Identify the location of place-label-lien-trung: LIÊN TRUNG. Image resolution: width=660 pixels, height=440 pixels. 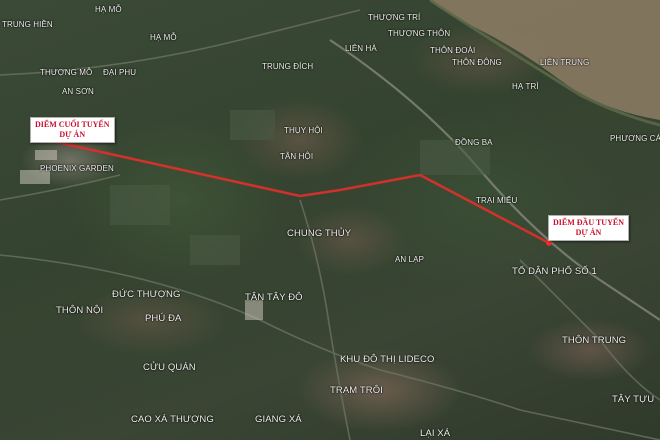
(565, 62).